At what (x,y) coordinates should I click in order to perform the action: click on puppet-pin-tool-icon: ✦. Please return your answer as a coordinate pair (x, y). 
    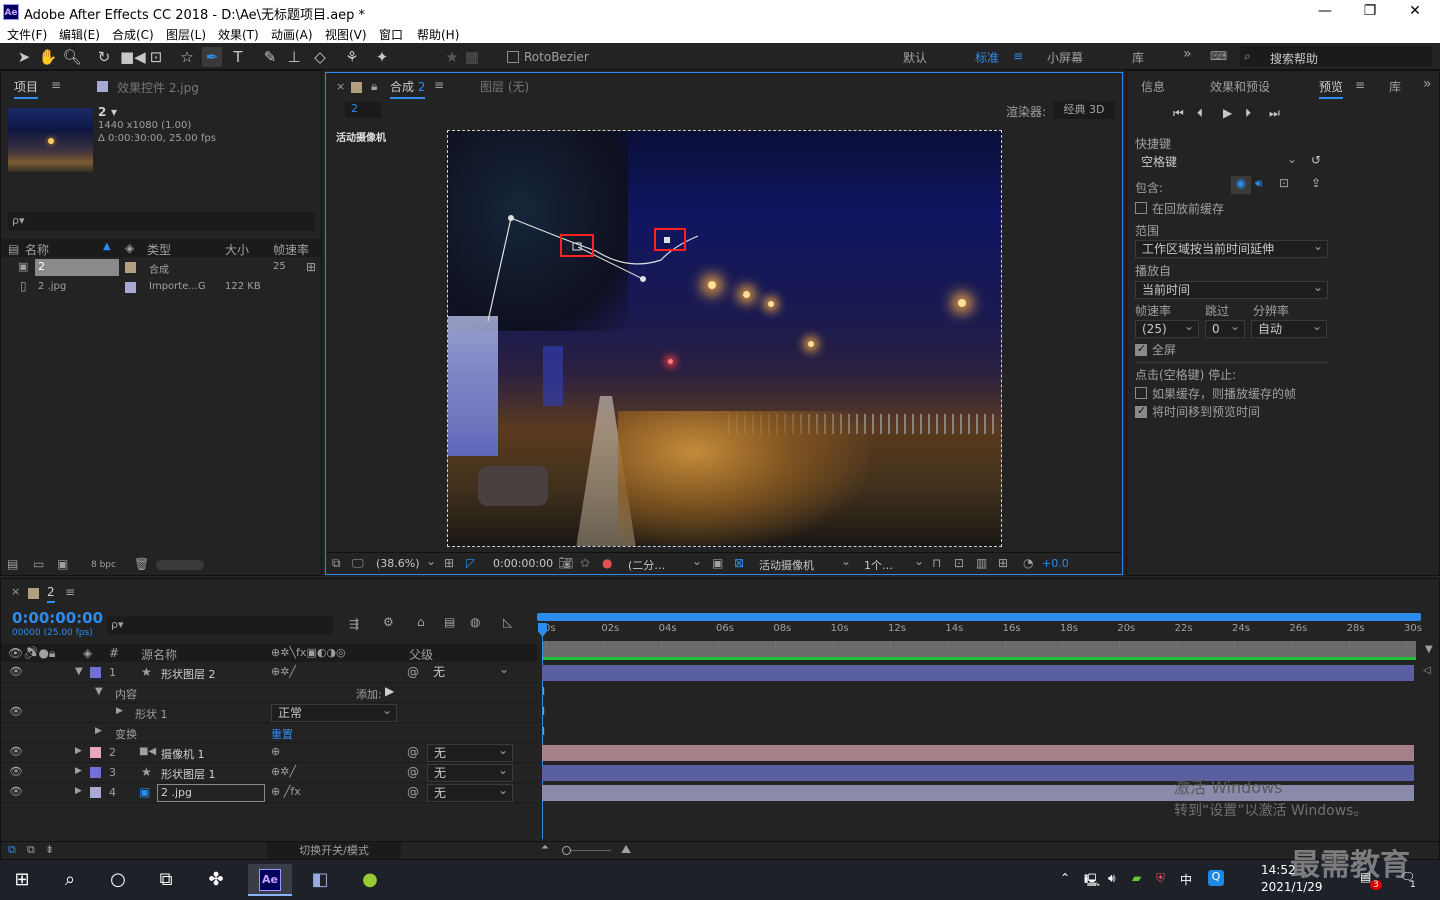
    Looking at the image, I should click on (382, 57).